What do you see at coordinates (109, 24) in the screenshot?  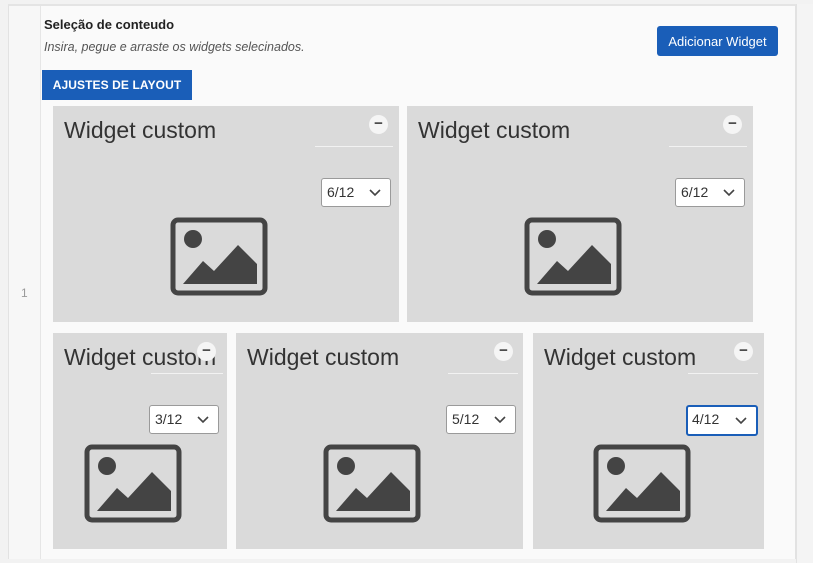 I see `section-title: Seleção de conteudo` at bounding box center [109, 24].